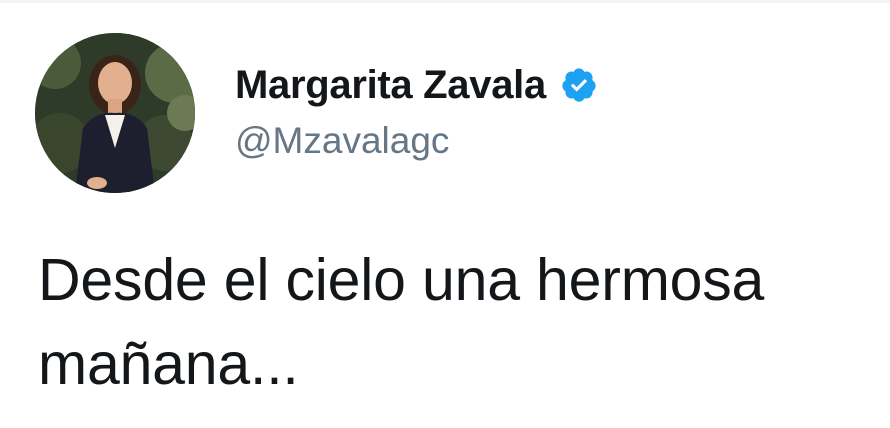 The width and height of the screenshot is (890, 428). I want to click on verified-badge-icon, so click(579, 85).